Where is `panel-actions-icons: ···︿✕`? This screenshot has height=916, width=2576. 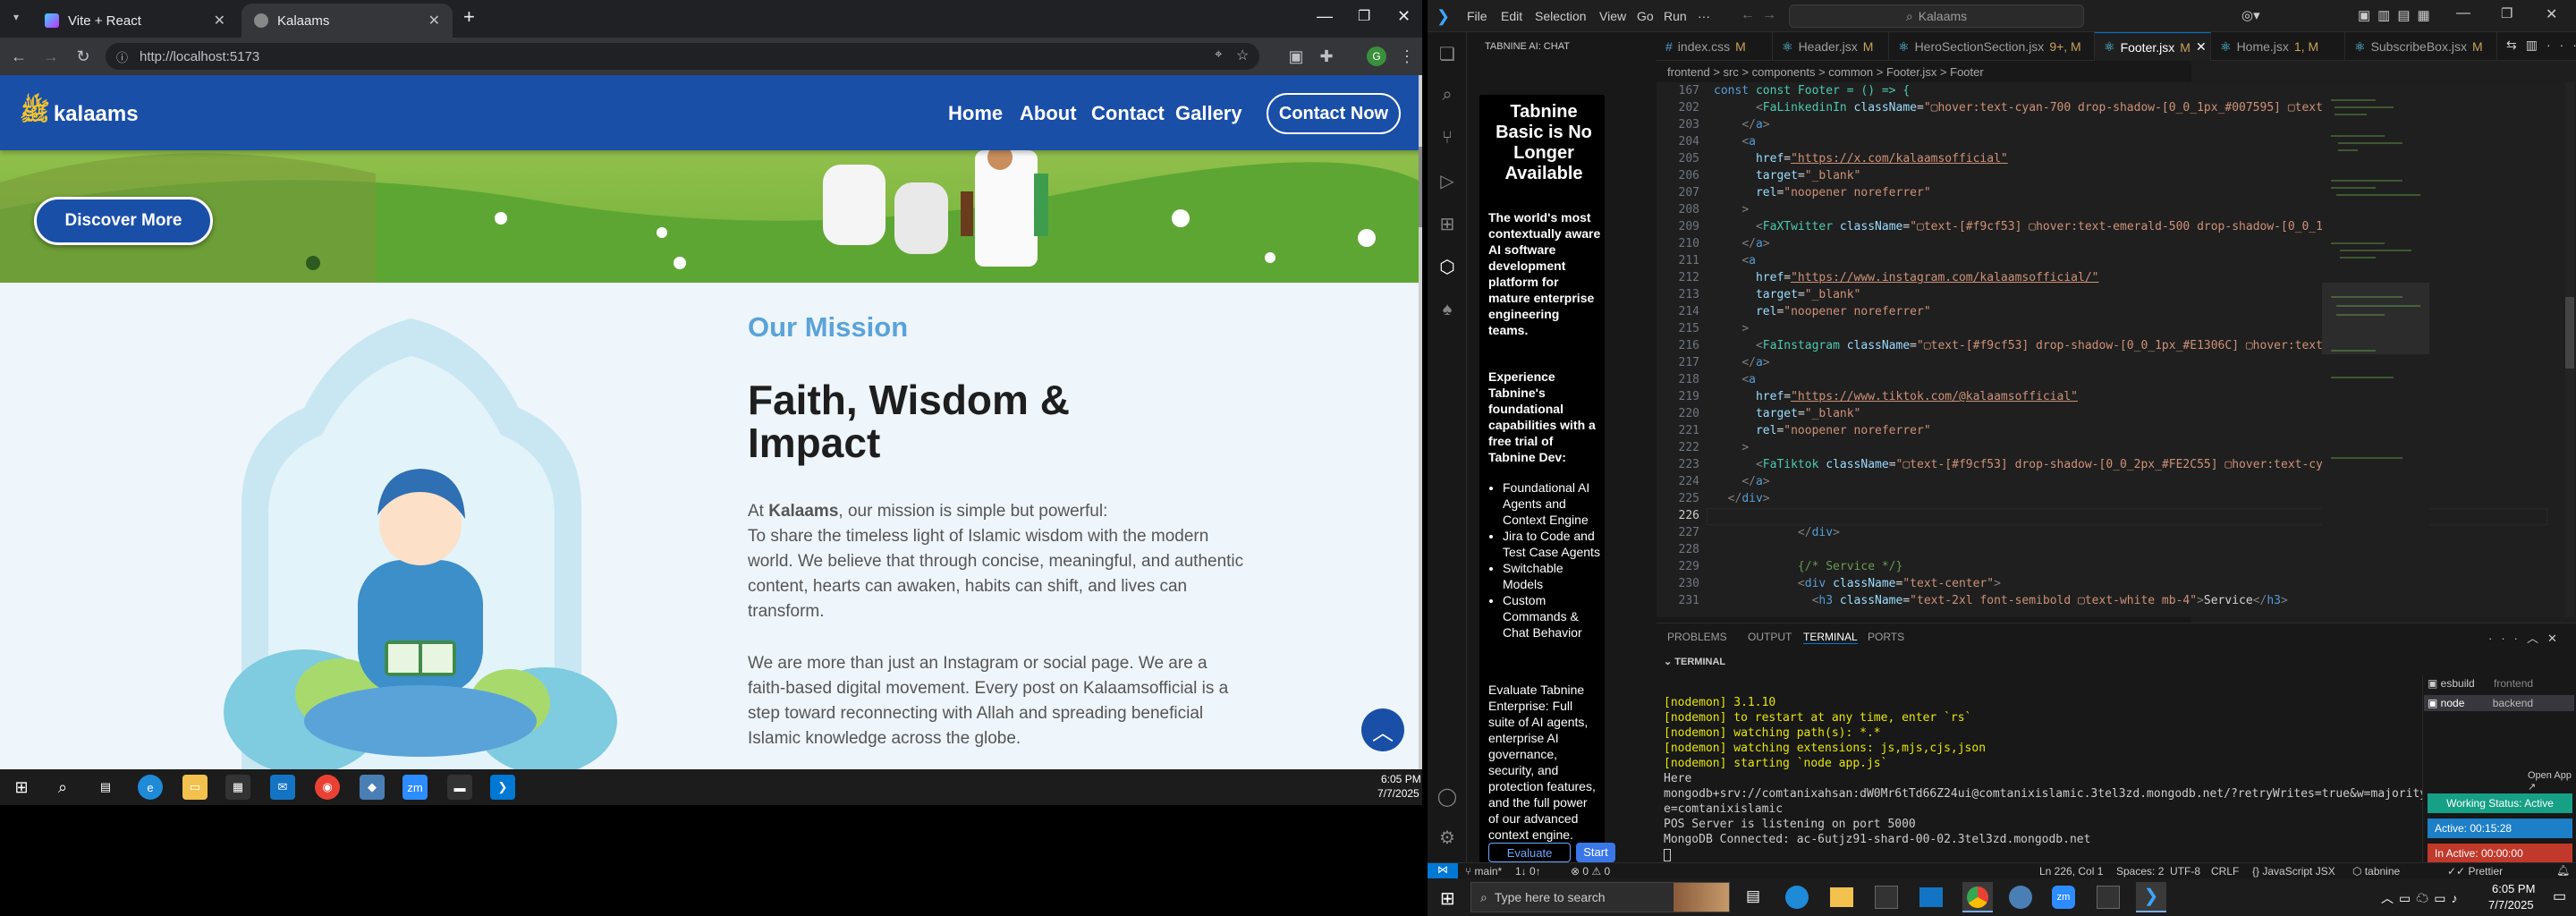
panel-actions-icons: ···︿✕ is located at coordinates (2527, 637).